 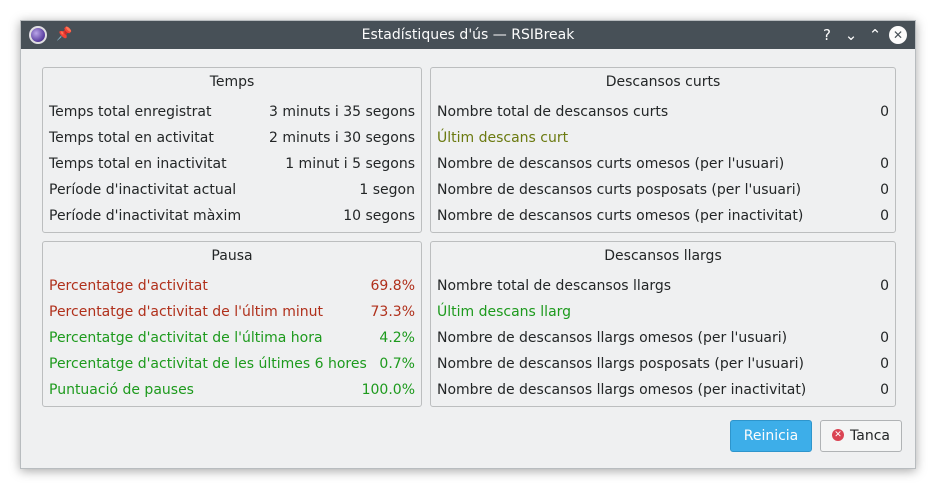 What do you see at coordinates (663, 138) in the screenshot?
I see `stat-row: Últim descans curt` at bounding box center [663, 138].